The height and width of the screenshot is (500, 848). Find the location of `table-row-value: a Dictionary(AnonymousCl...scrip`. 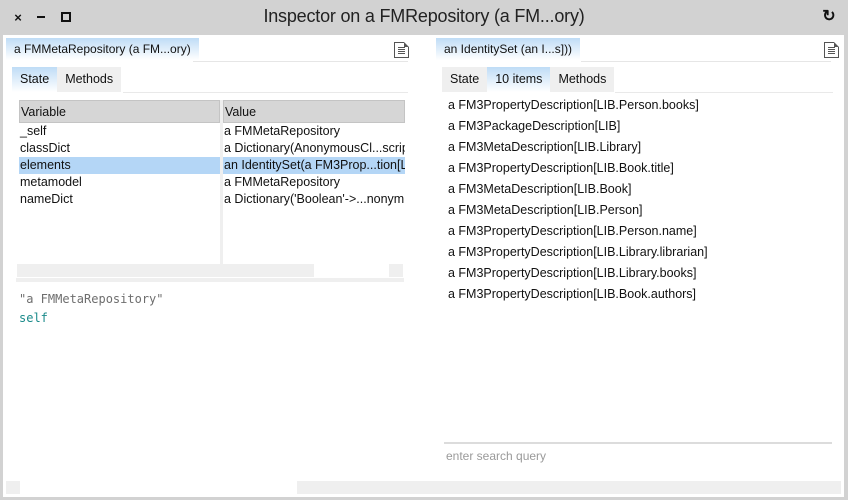

table-row-value: a Dictionary(AnonymousCl...scrip is located at coordinates (314, 148).